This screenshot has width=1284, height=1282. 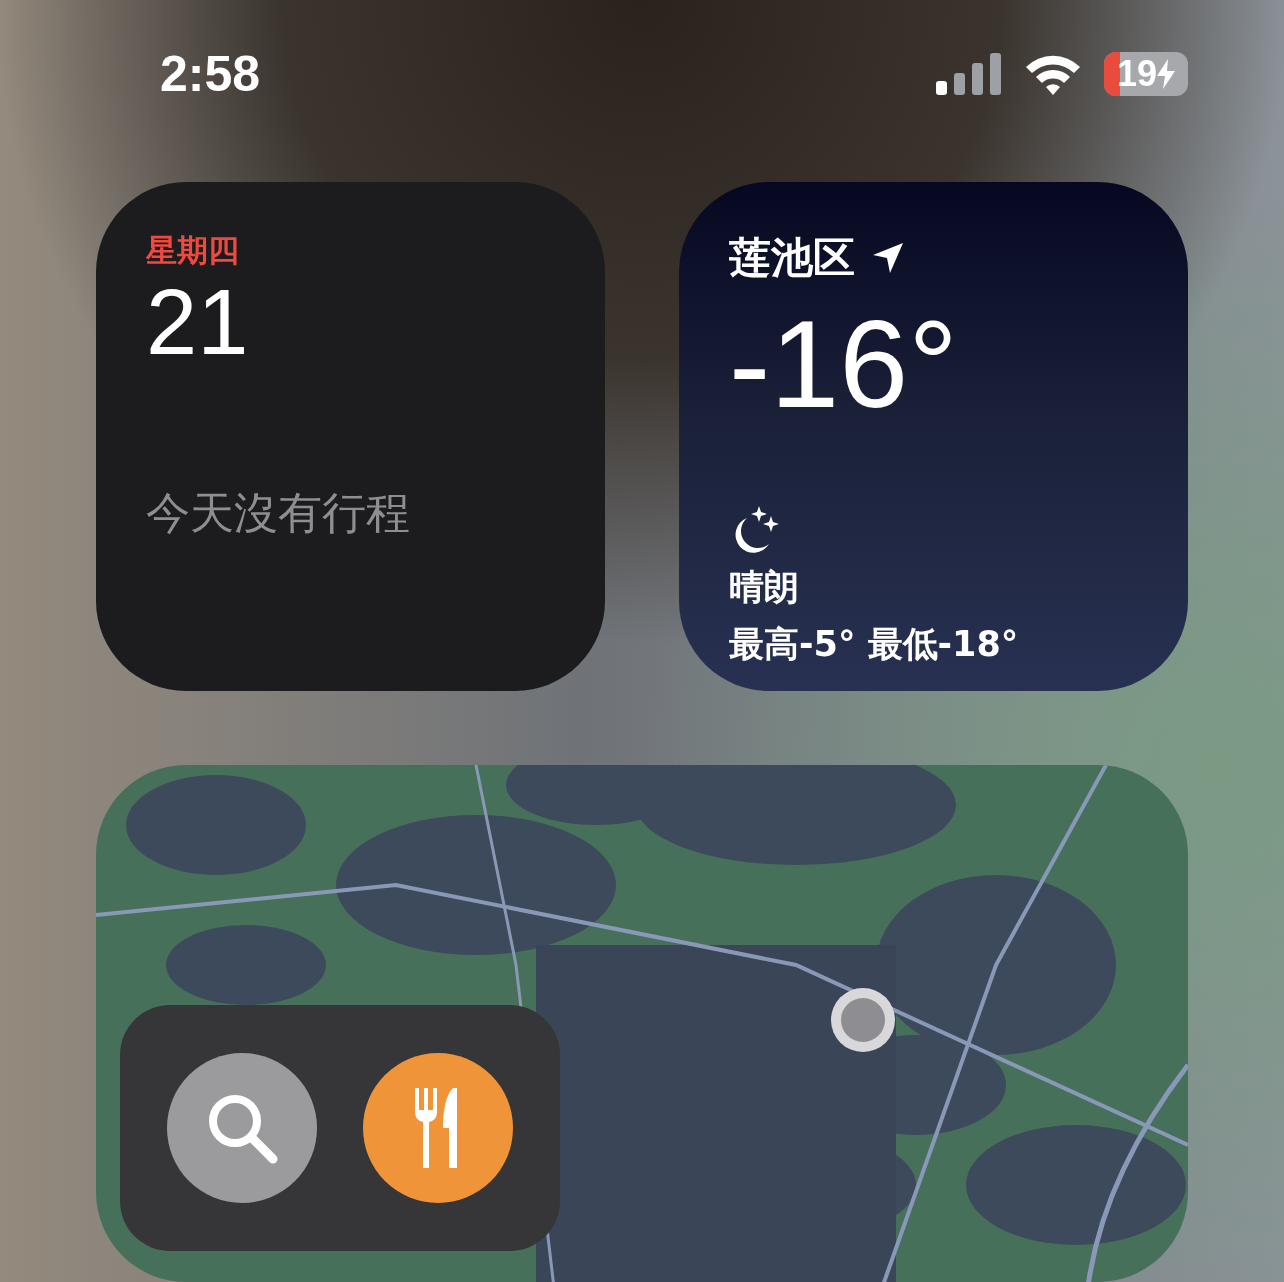 I want to click on weather-range: 最高-5° 最低-18°, so click(x=874, y=645).